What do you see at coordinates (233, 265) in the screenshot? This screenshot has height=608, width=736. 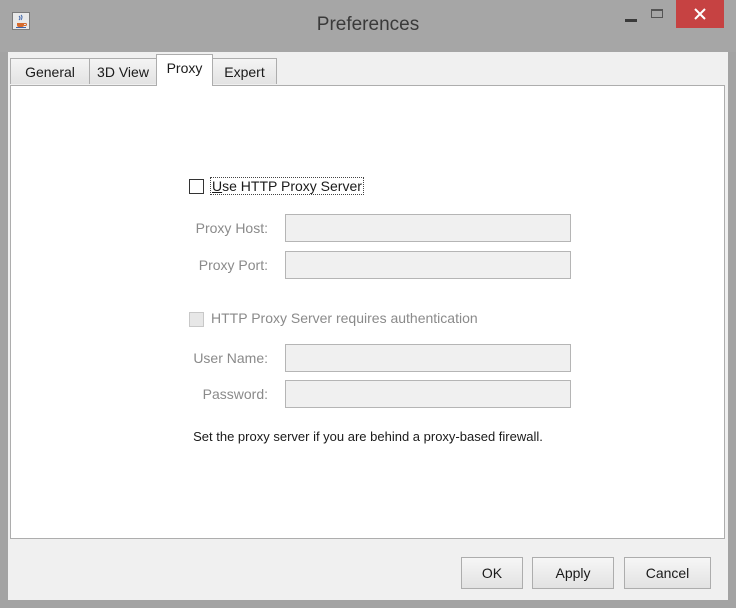 I see `proxy-port-label: Proxy Port:` at bounding box center [233, 265].